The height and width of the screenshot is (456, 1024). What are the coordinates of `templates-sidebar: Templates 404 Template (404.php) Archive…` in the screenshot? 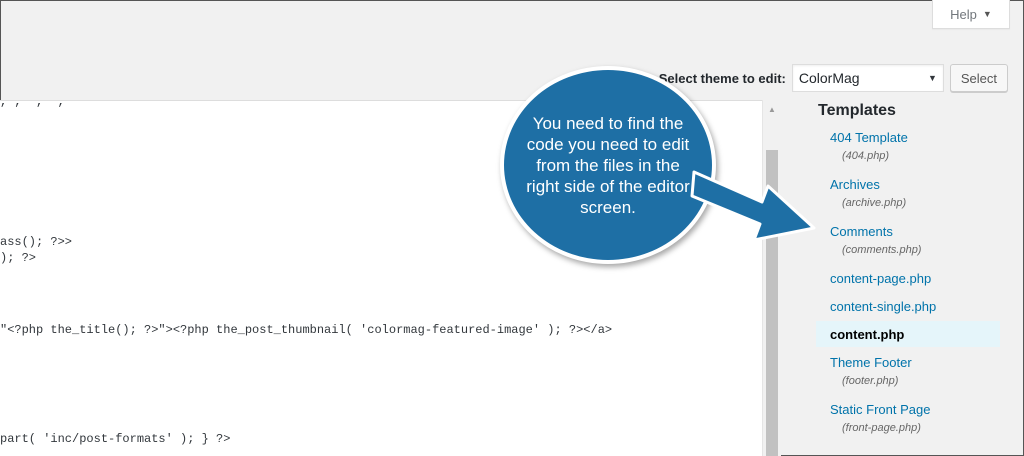 It's located at (912, 267).